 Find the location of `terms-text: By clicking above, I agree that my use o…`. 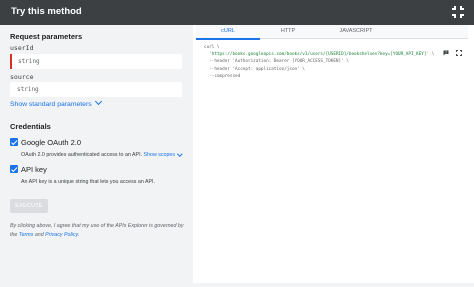

terms-text: By clicking above, I agree that my use o… is located at coordinates (97, 230).